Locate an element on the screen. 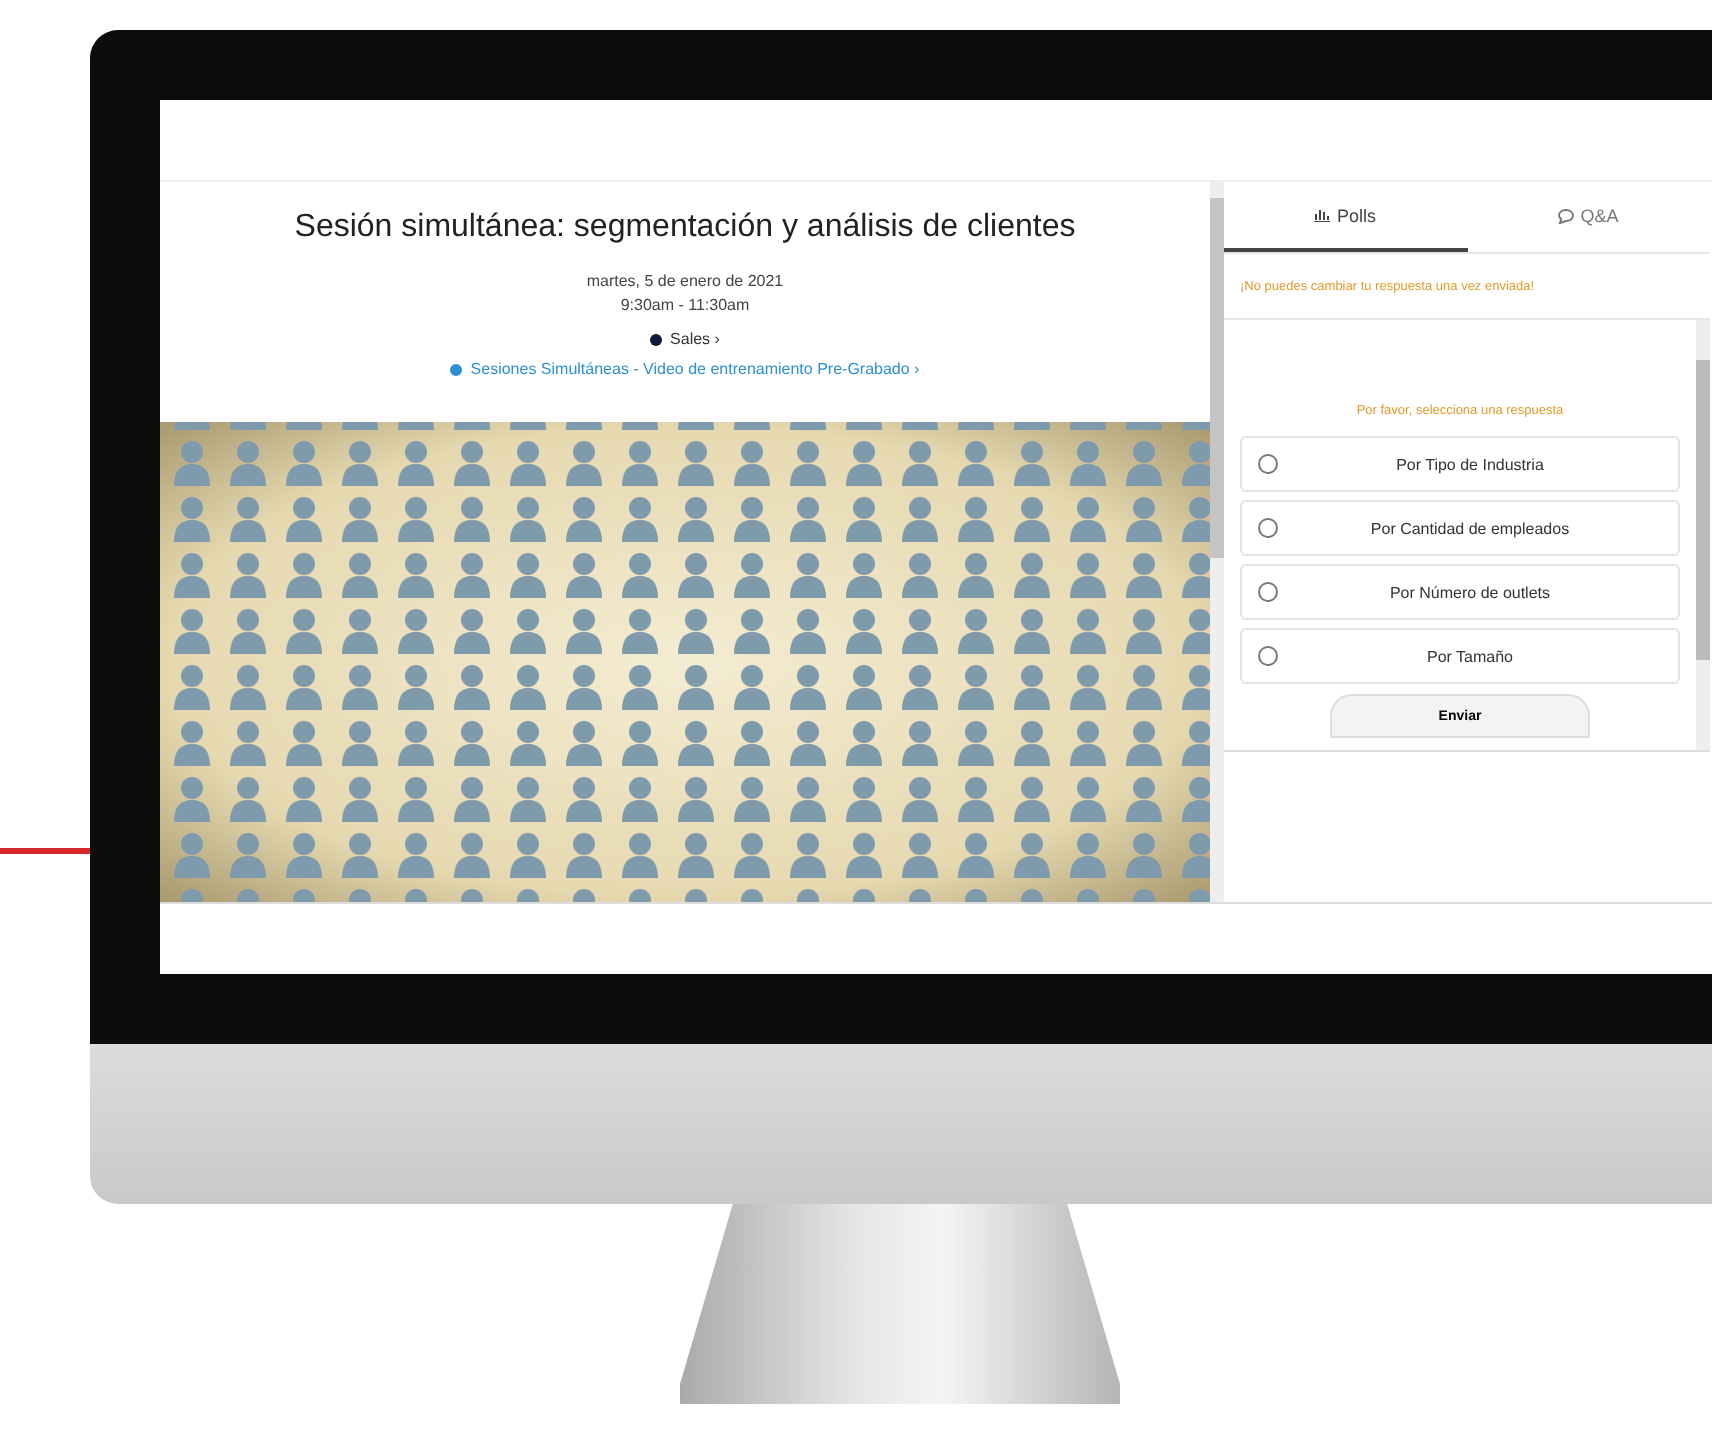  session-title: Sesión simultánea: segmentación y análisis de clientes is located at coordinates (685, 228).